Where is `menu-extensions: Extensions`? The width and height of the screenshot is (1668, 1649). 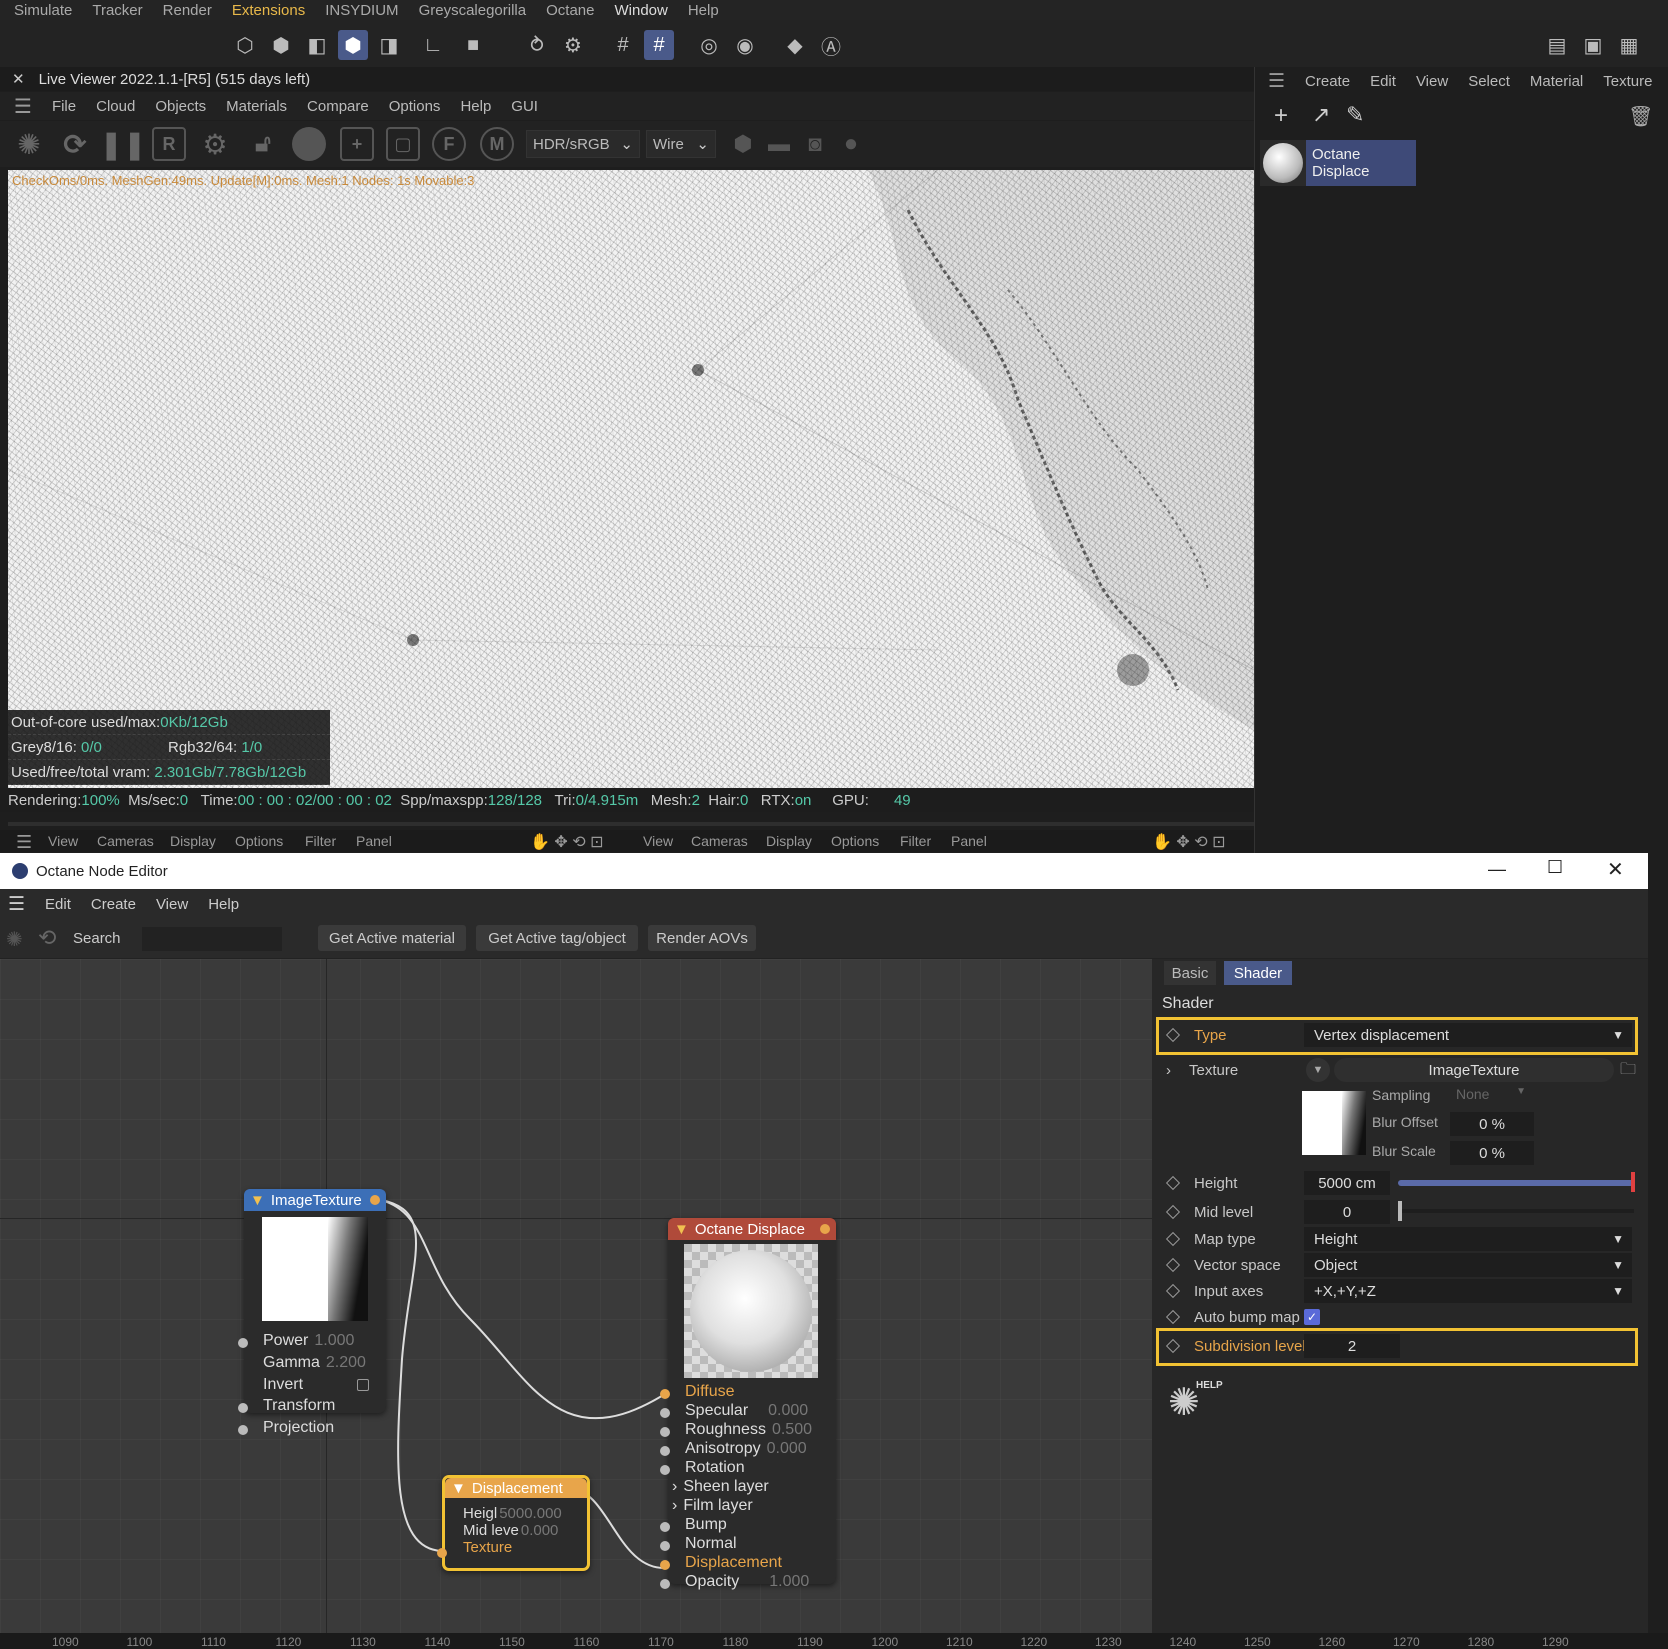
menu-extensions: Extensions is located at coordinates (268, 10).